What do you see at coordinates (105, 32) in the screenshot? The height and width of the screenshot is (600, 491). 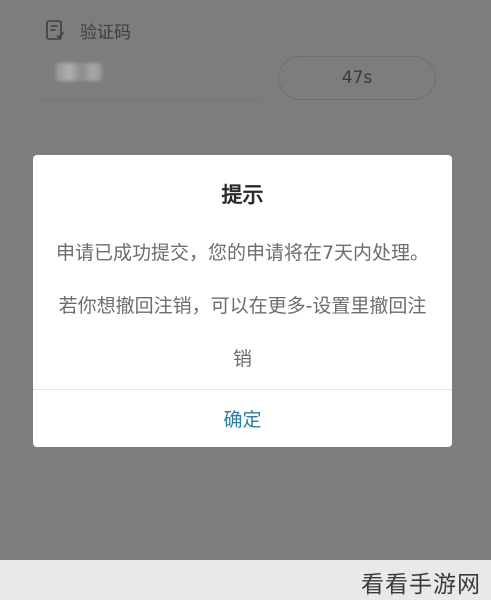 I see `verification-code-label: 验证码` at bounding box center [105, 32].